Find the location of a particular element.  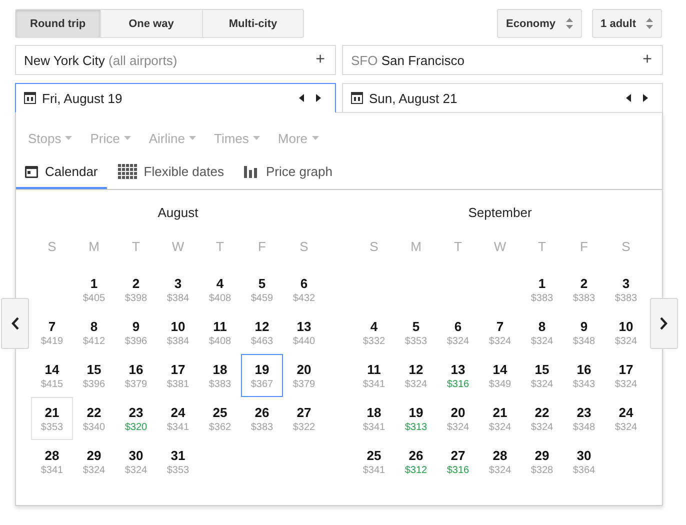

chevron-left-icon is located at coordinates (15, 323).